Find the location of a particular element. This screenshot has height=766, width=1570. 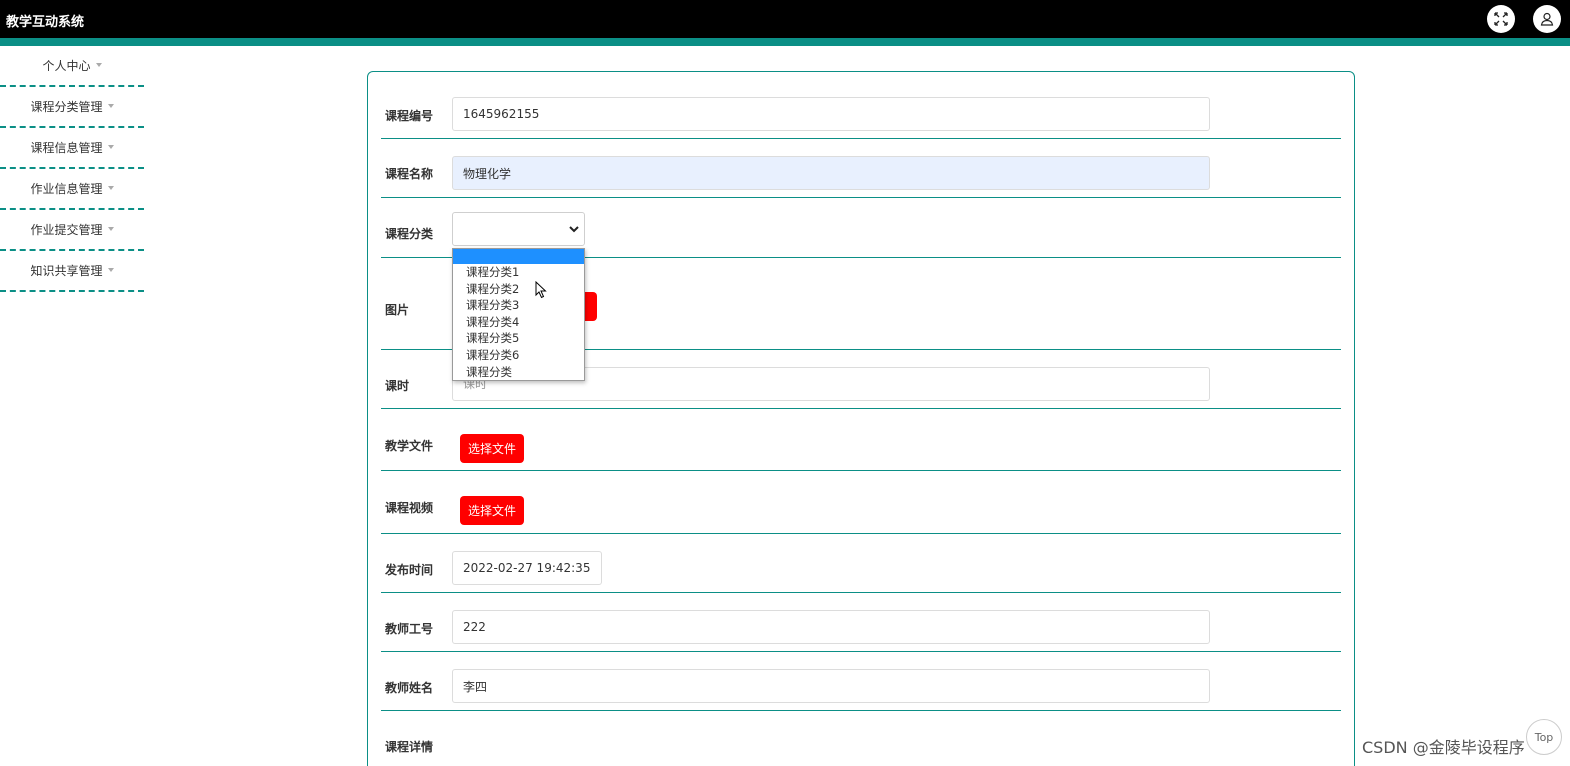

form-row-course-detail: 课程详情 is located at coordinates (861, 738).